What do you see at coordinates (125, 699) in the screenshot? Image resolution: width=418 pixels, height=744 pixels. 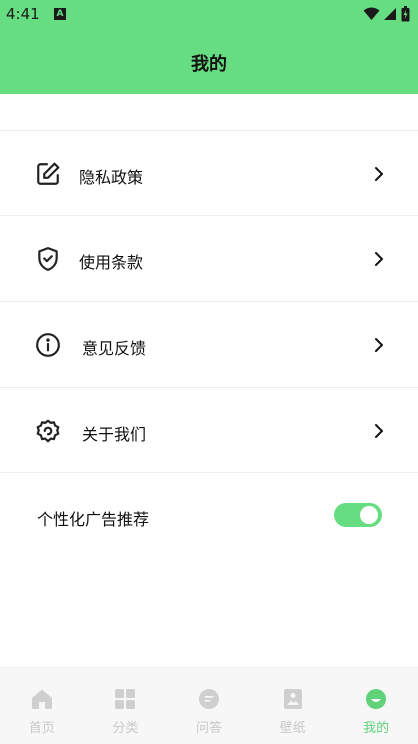 I see `grid-icon` at bounding box center [125, 699].